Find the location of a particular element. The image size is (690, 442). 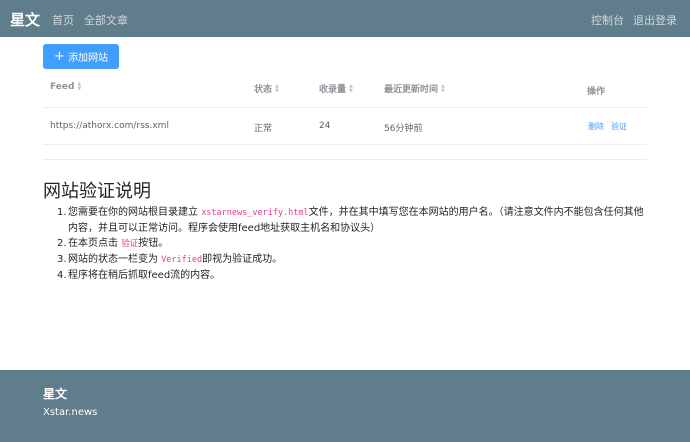

column-header-ops: 操作 is located at coordinates (596, 90).